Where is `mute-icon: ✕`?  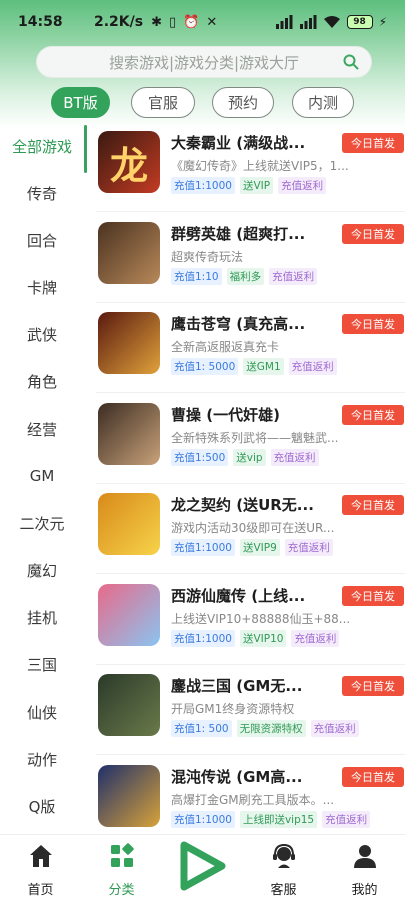 mute-icon: ✕ is located at coordinates (212, 22).